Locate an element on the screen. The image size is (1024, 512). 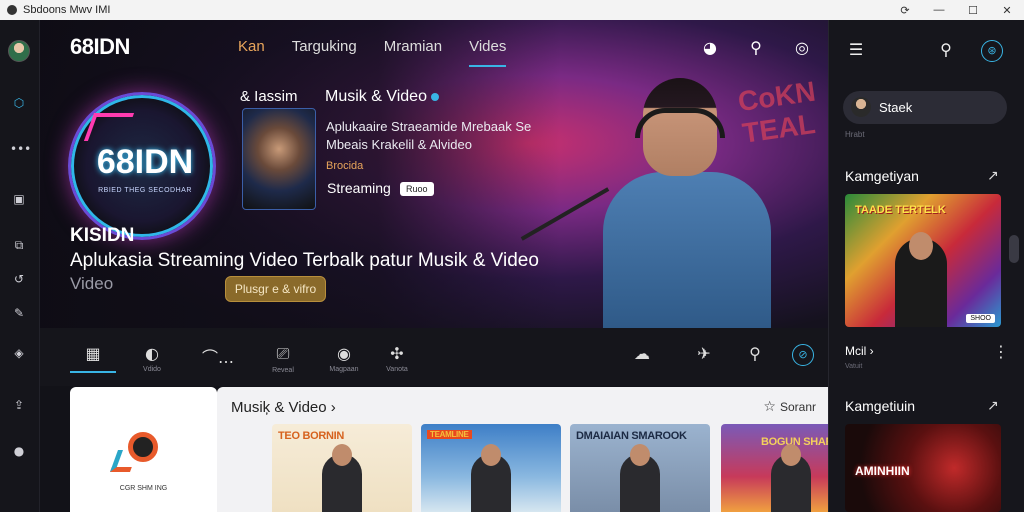
thumbnail-figure is located at coordinates (921, 279).